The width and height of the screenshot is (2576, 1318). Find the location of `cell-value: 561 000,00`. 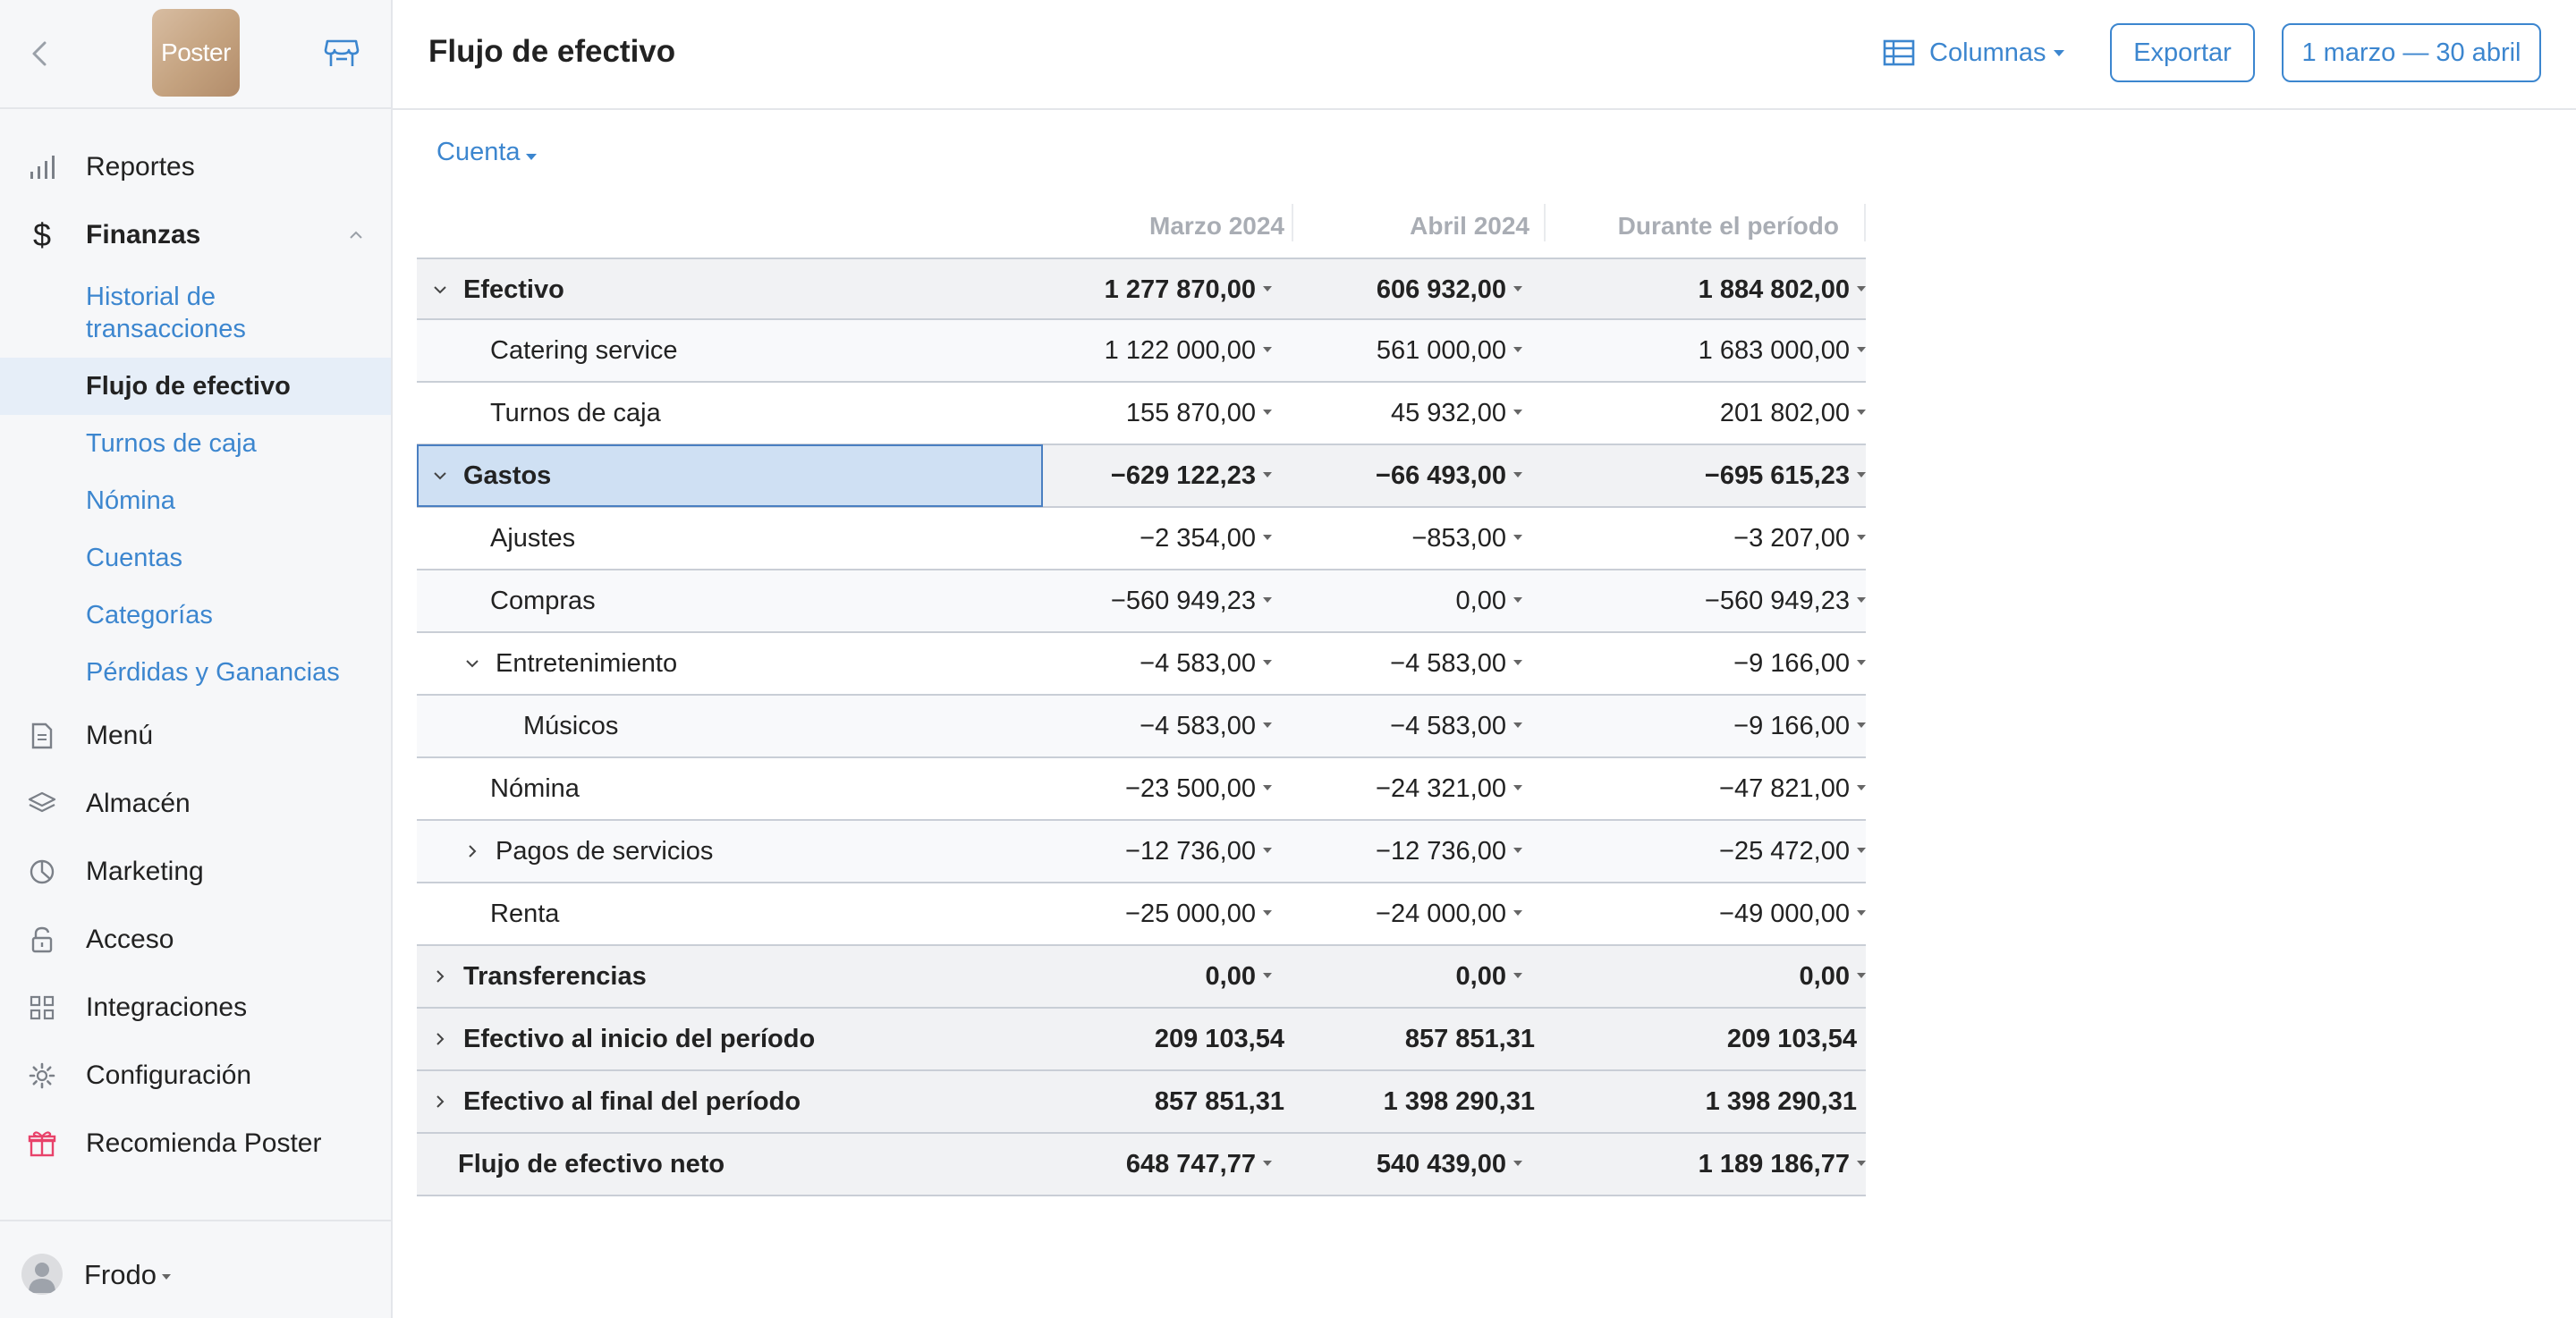

cell-value: 561 000,00 is located at coordinates (1449, 351).